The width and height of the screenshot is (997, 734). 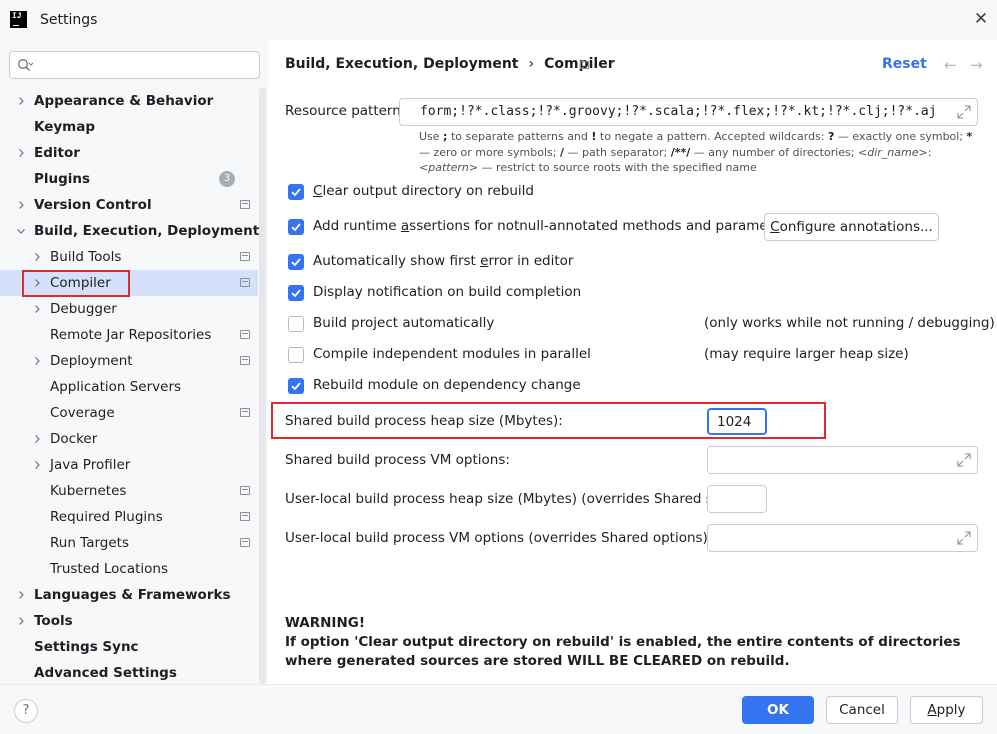 I want to click on build-automatically-checkbox, so click(x=296, y=324).